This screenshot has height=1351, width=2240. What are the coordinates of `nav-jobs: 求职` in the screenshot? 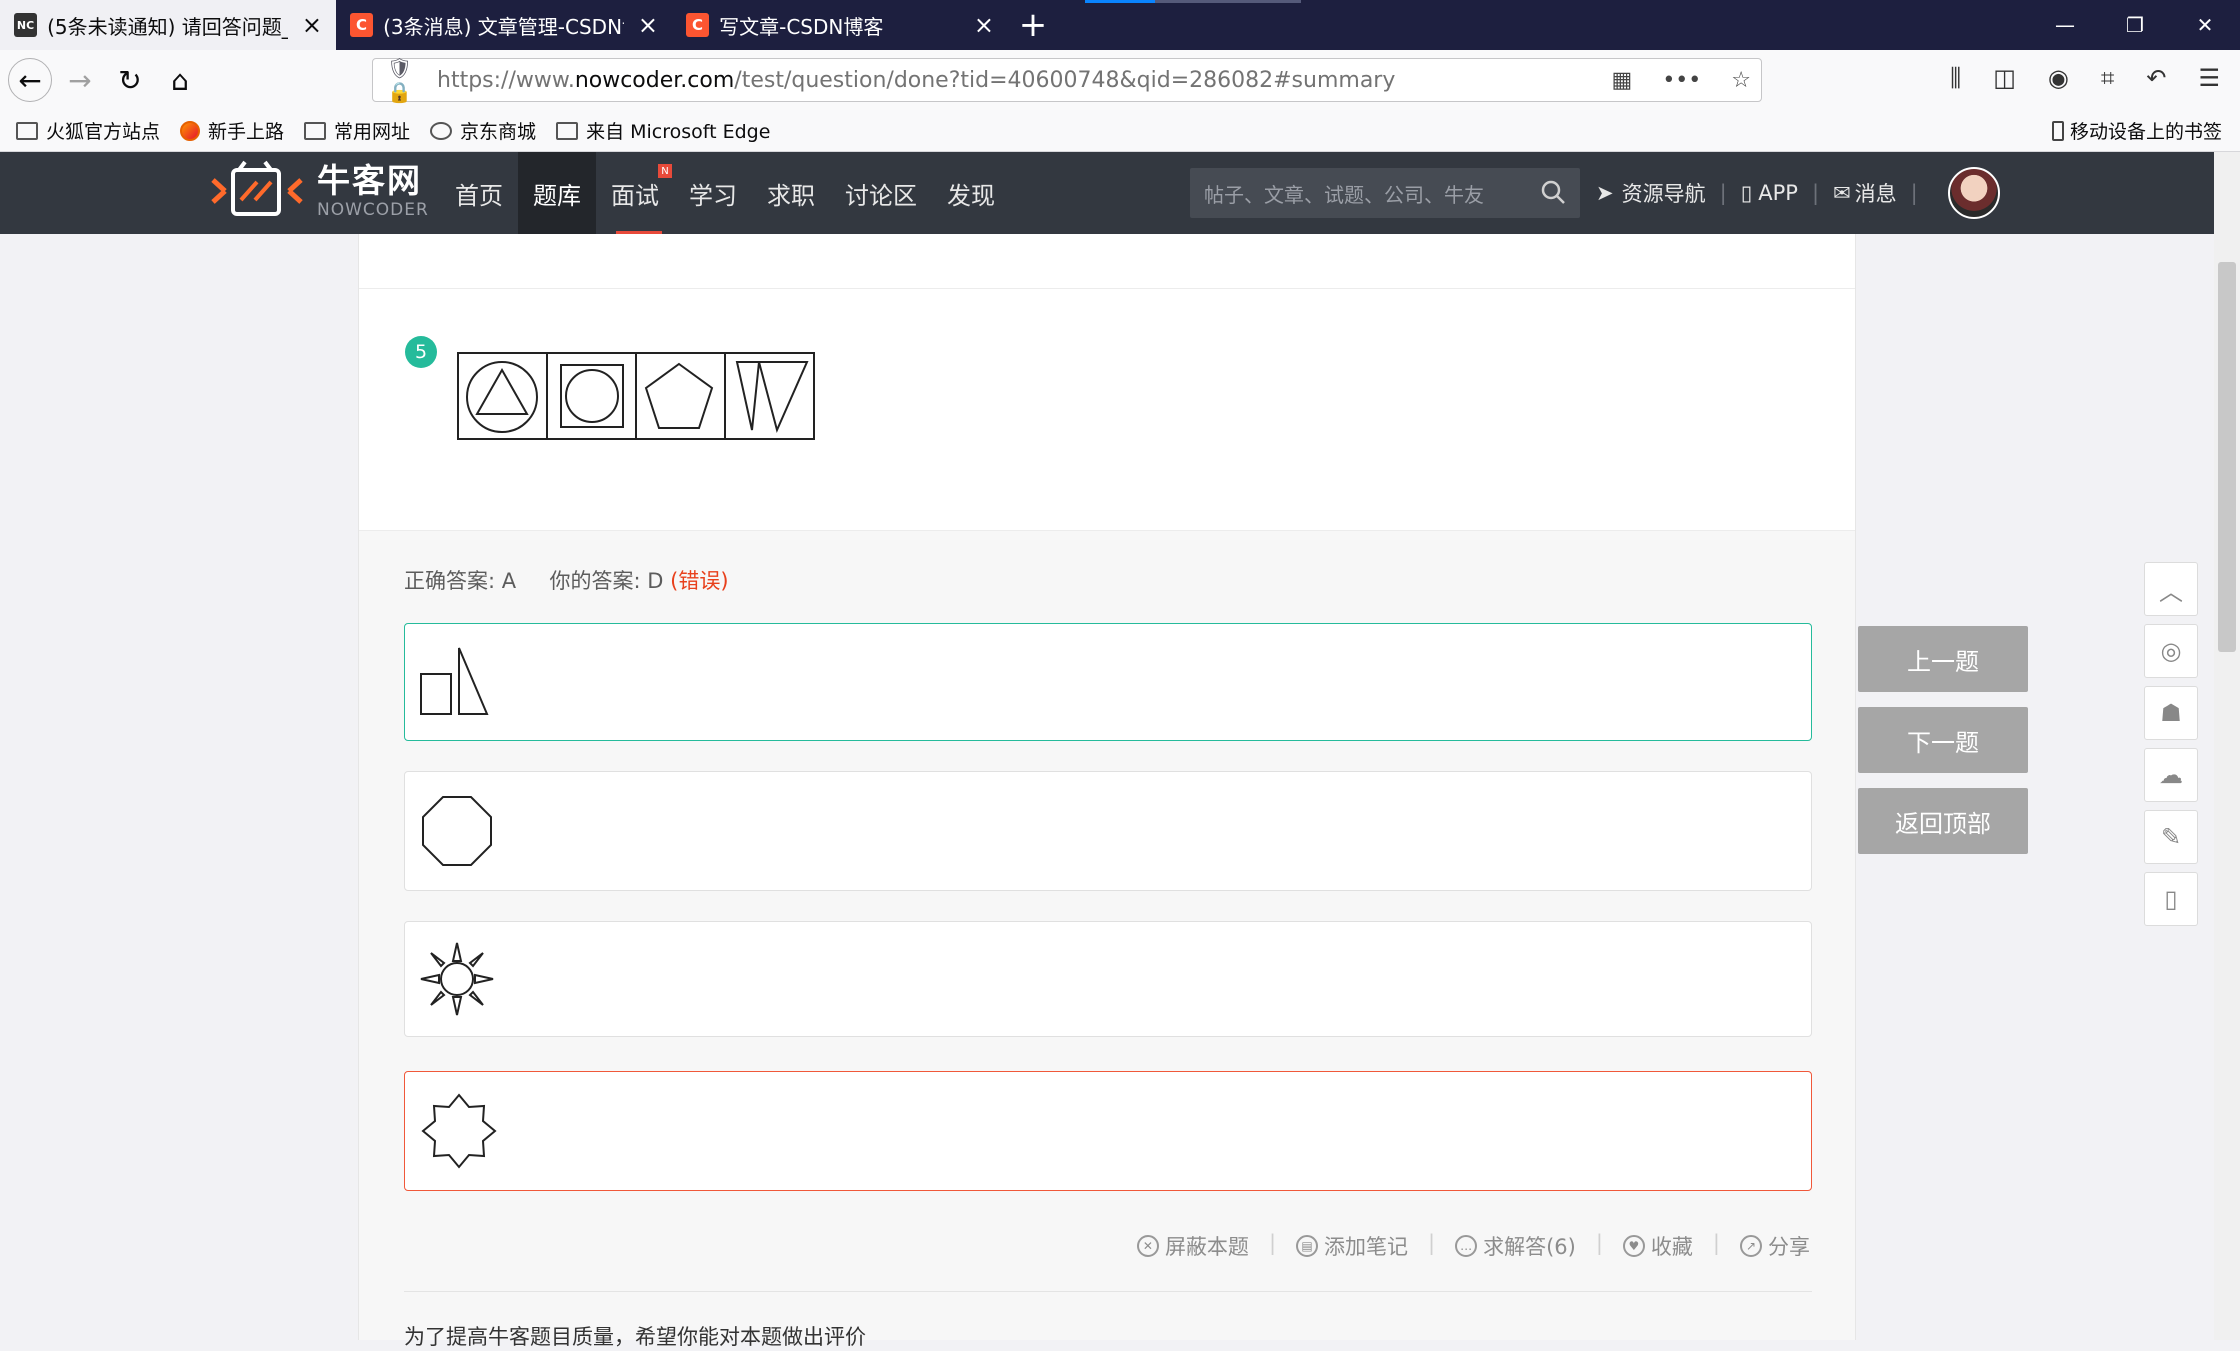 It's located at (791, 193).